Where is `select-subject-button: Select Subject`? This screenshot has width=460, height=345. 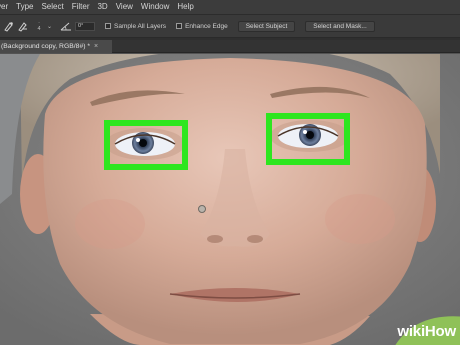
select-subject-button: Select Subject is located at coordinates (266, 26).